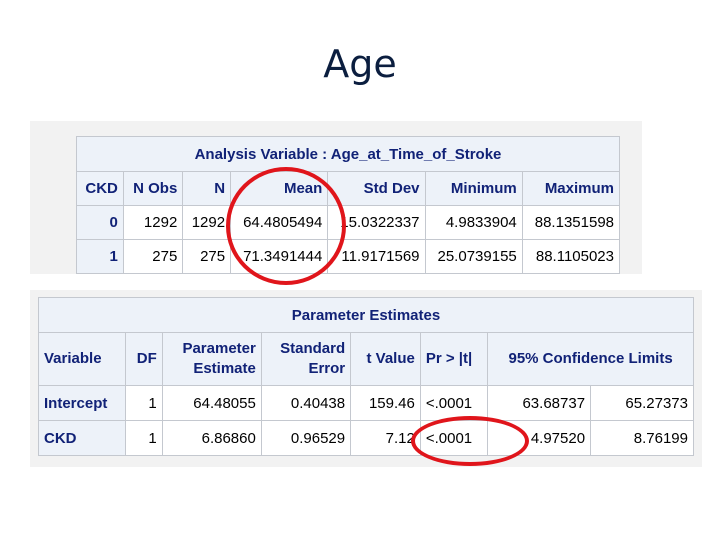 The width and height of the screenshot is (720, 540). I want to click on row-header-intercept: Intercept, so click(82, 403).